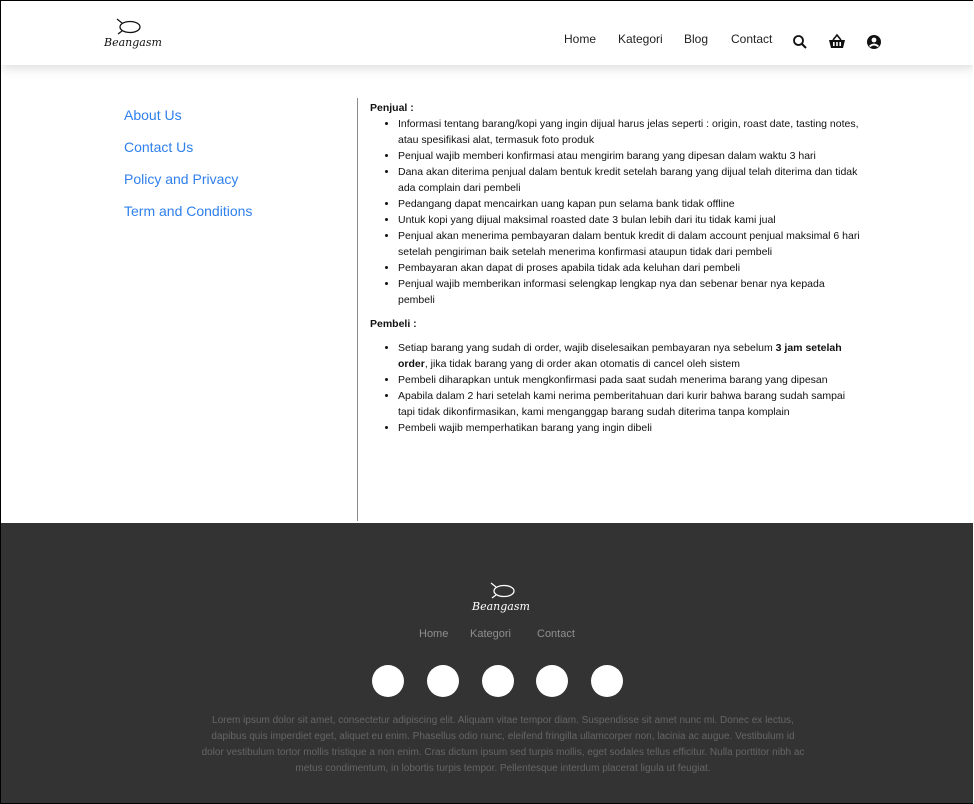 Image resolution: width=974 pixels, height=804 pixels. What do you see at coordinates (751, 39) in the screenshot?
I see `nav-contact: Contact` at bounding box center [751, 39].